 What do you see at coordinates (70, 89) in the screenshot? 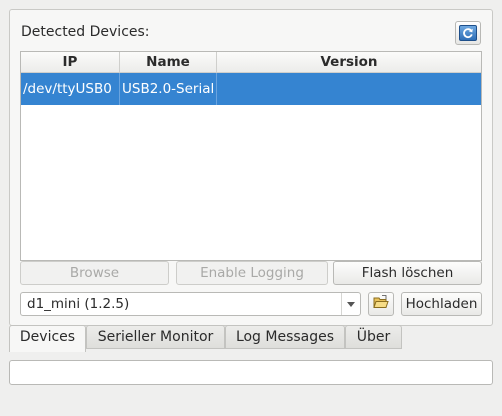
I see `cell-ip: /dev/ttyUSB0` at bounding box center [70, 89].